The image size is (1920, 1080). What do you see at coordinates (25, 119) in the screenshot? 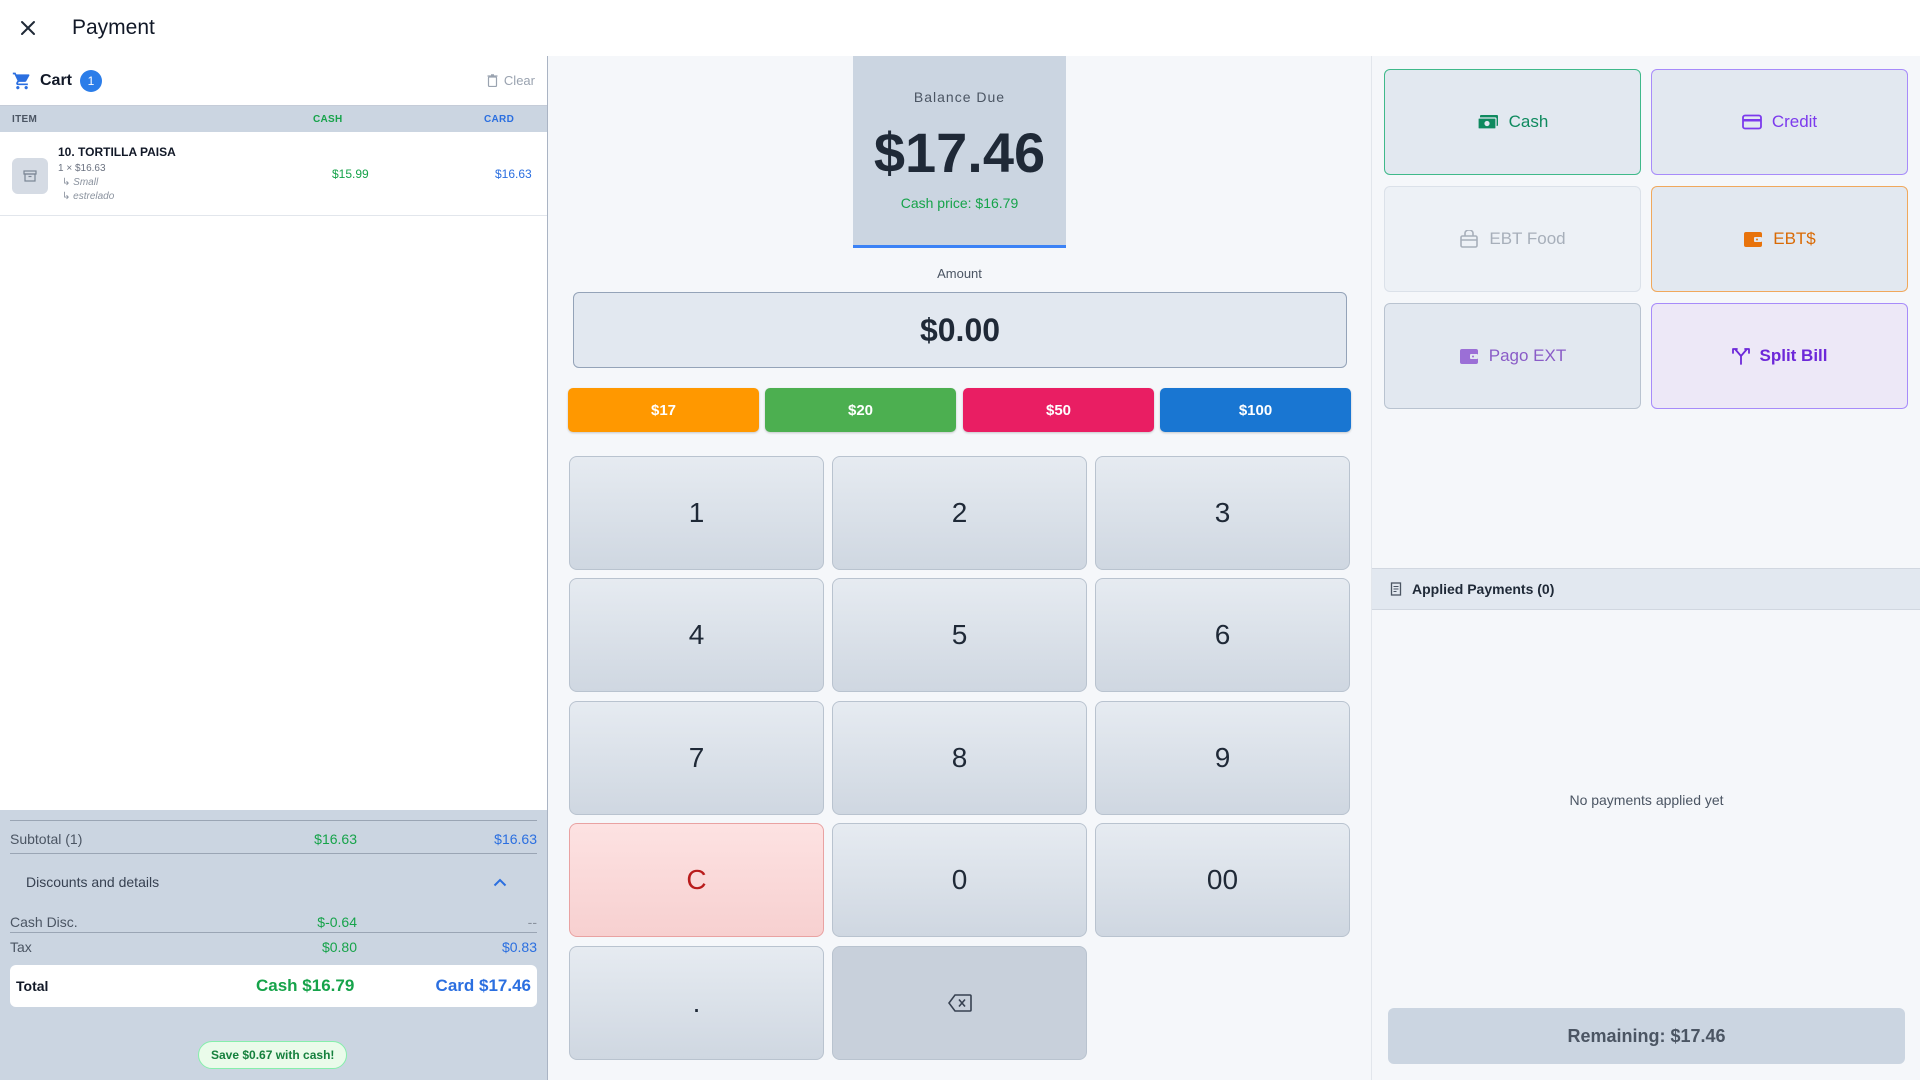
I see `column-item: ITEM` at bounding box center [25, 119].